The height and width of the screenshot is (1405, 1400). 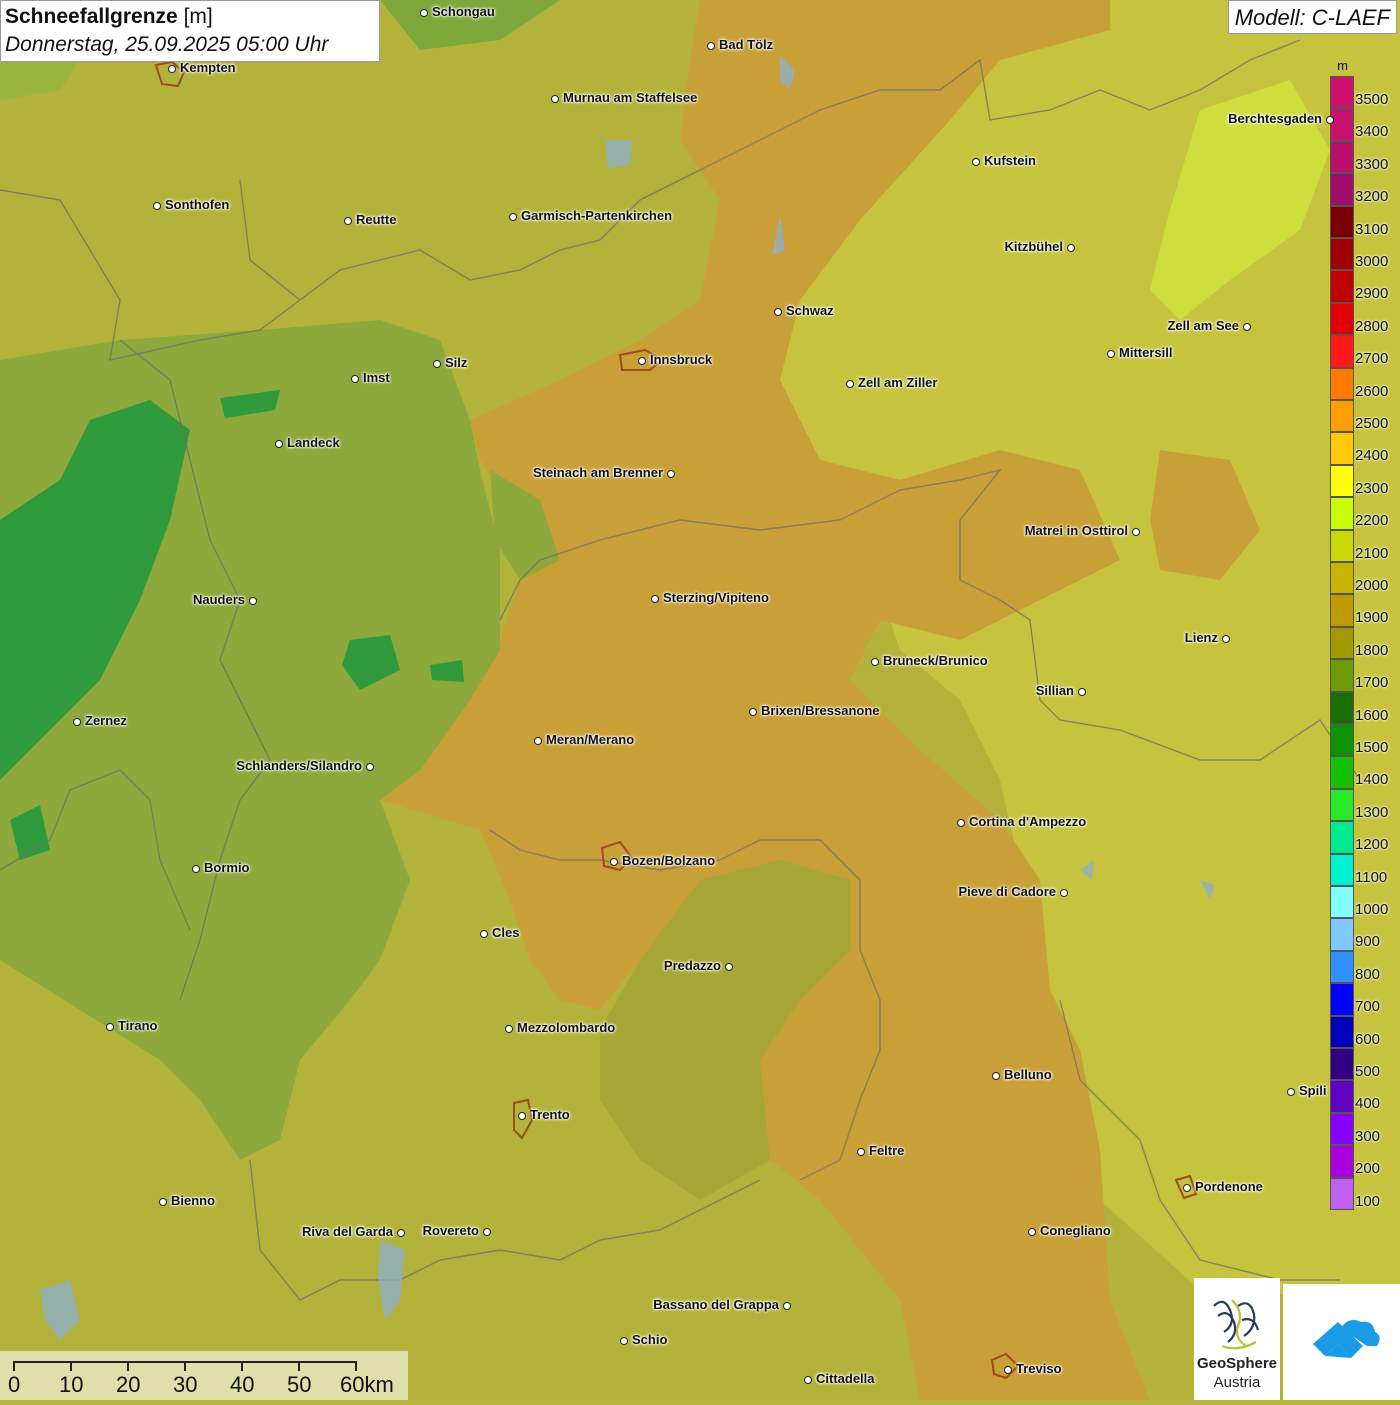 I want to click on legend-label: 1700, so click(x=1372, y=683).